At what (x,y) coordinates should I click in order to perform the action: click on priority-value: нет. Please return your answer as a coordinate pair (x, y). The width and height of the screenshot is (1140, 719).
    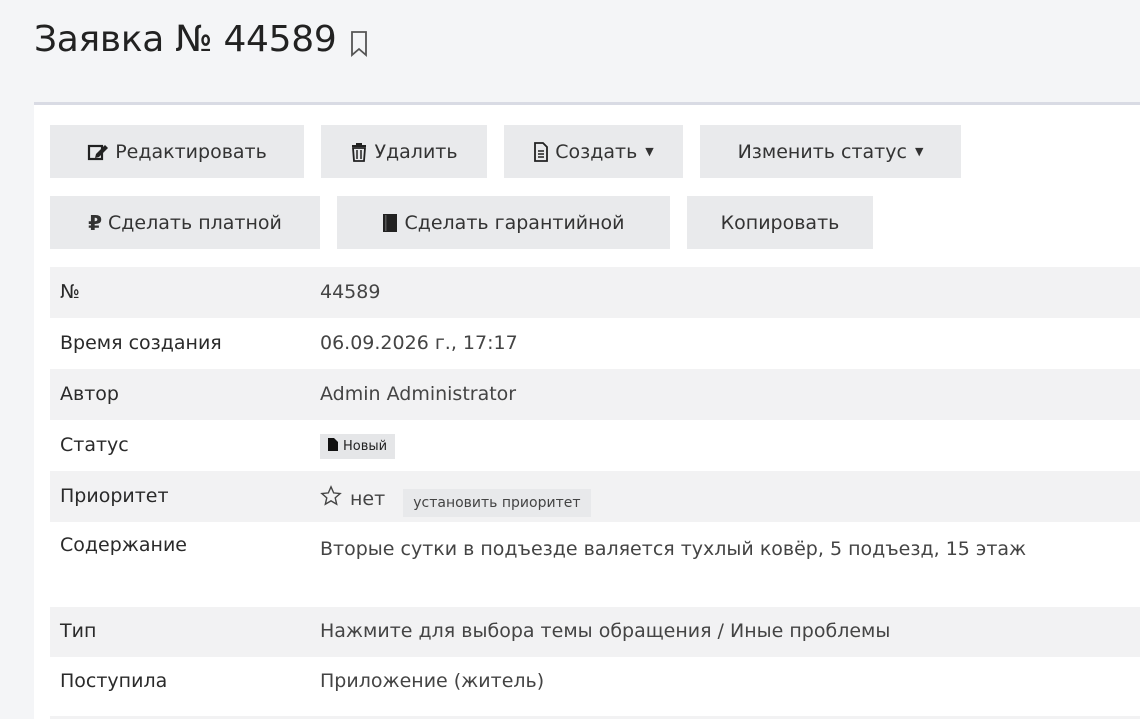
    Looking at the image, I should click on (352, 498).